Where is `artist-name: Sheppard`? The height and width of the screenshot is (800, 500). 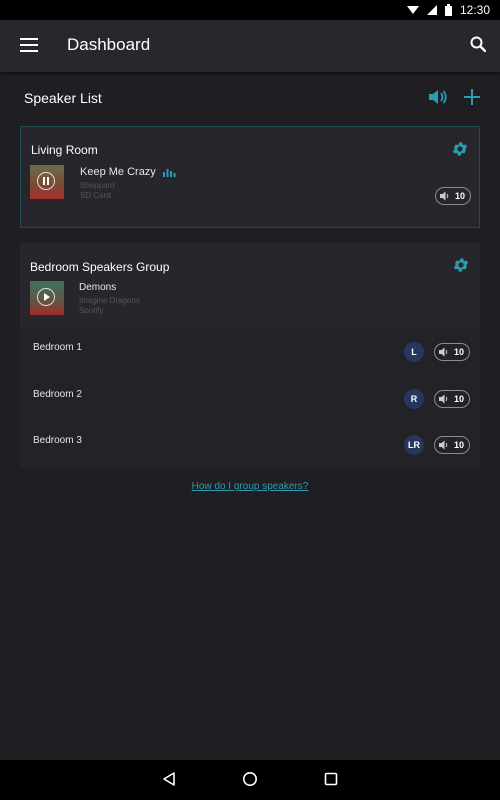 artist-name: Sheppard is located at coordinates (97, 185).